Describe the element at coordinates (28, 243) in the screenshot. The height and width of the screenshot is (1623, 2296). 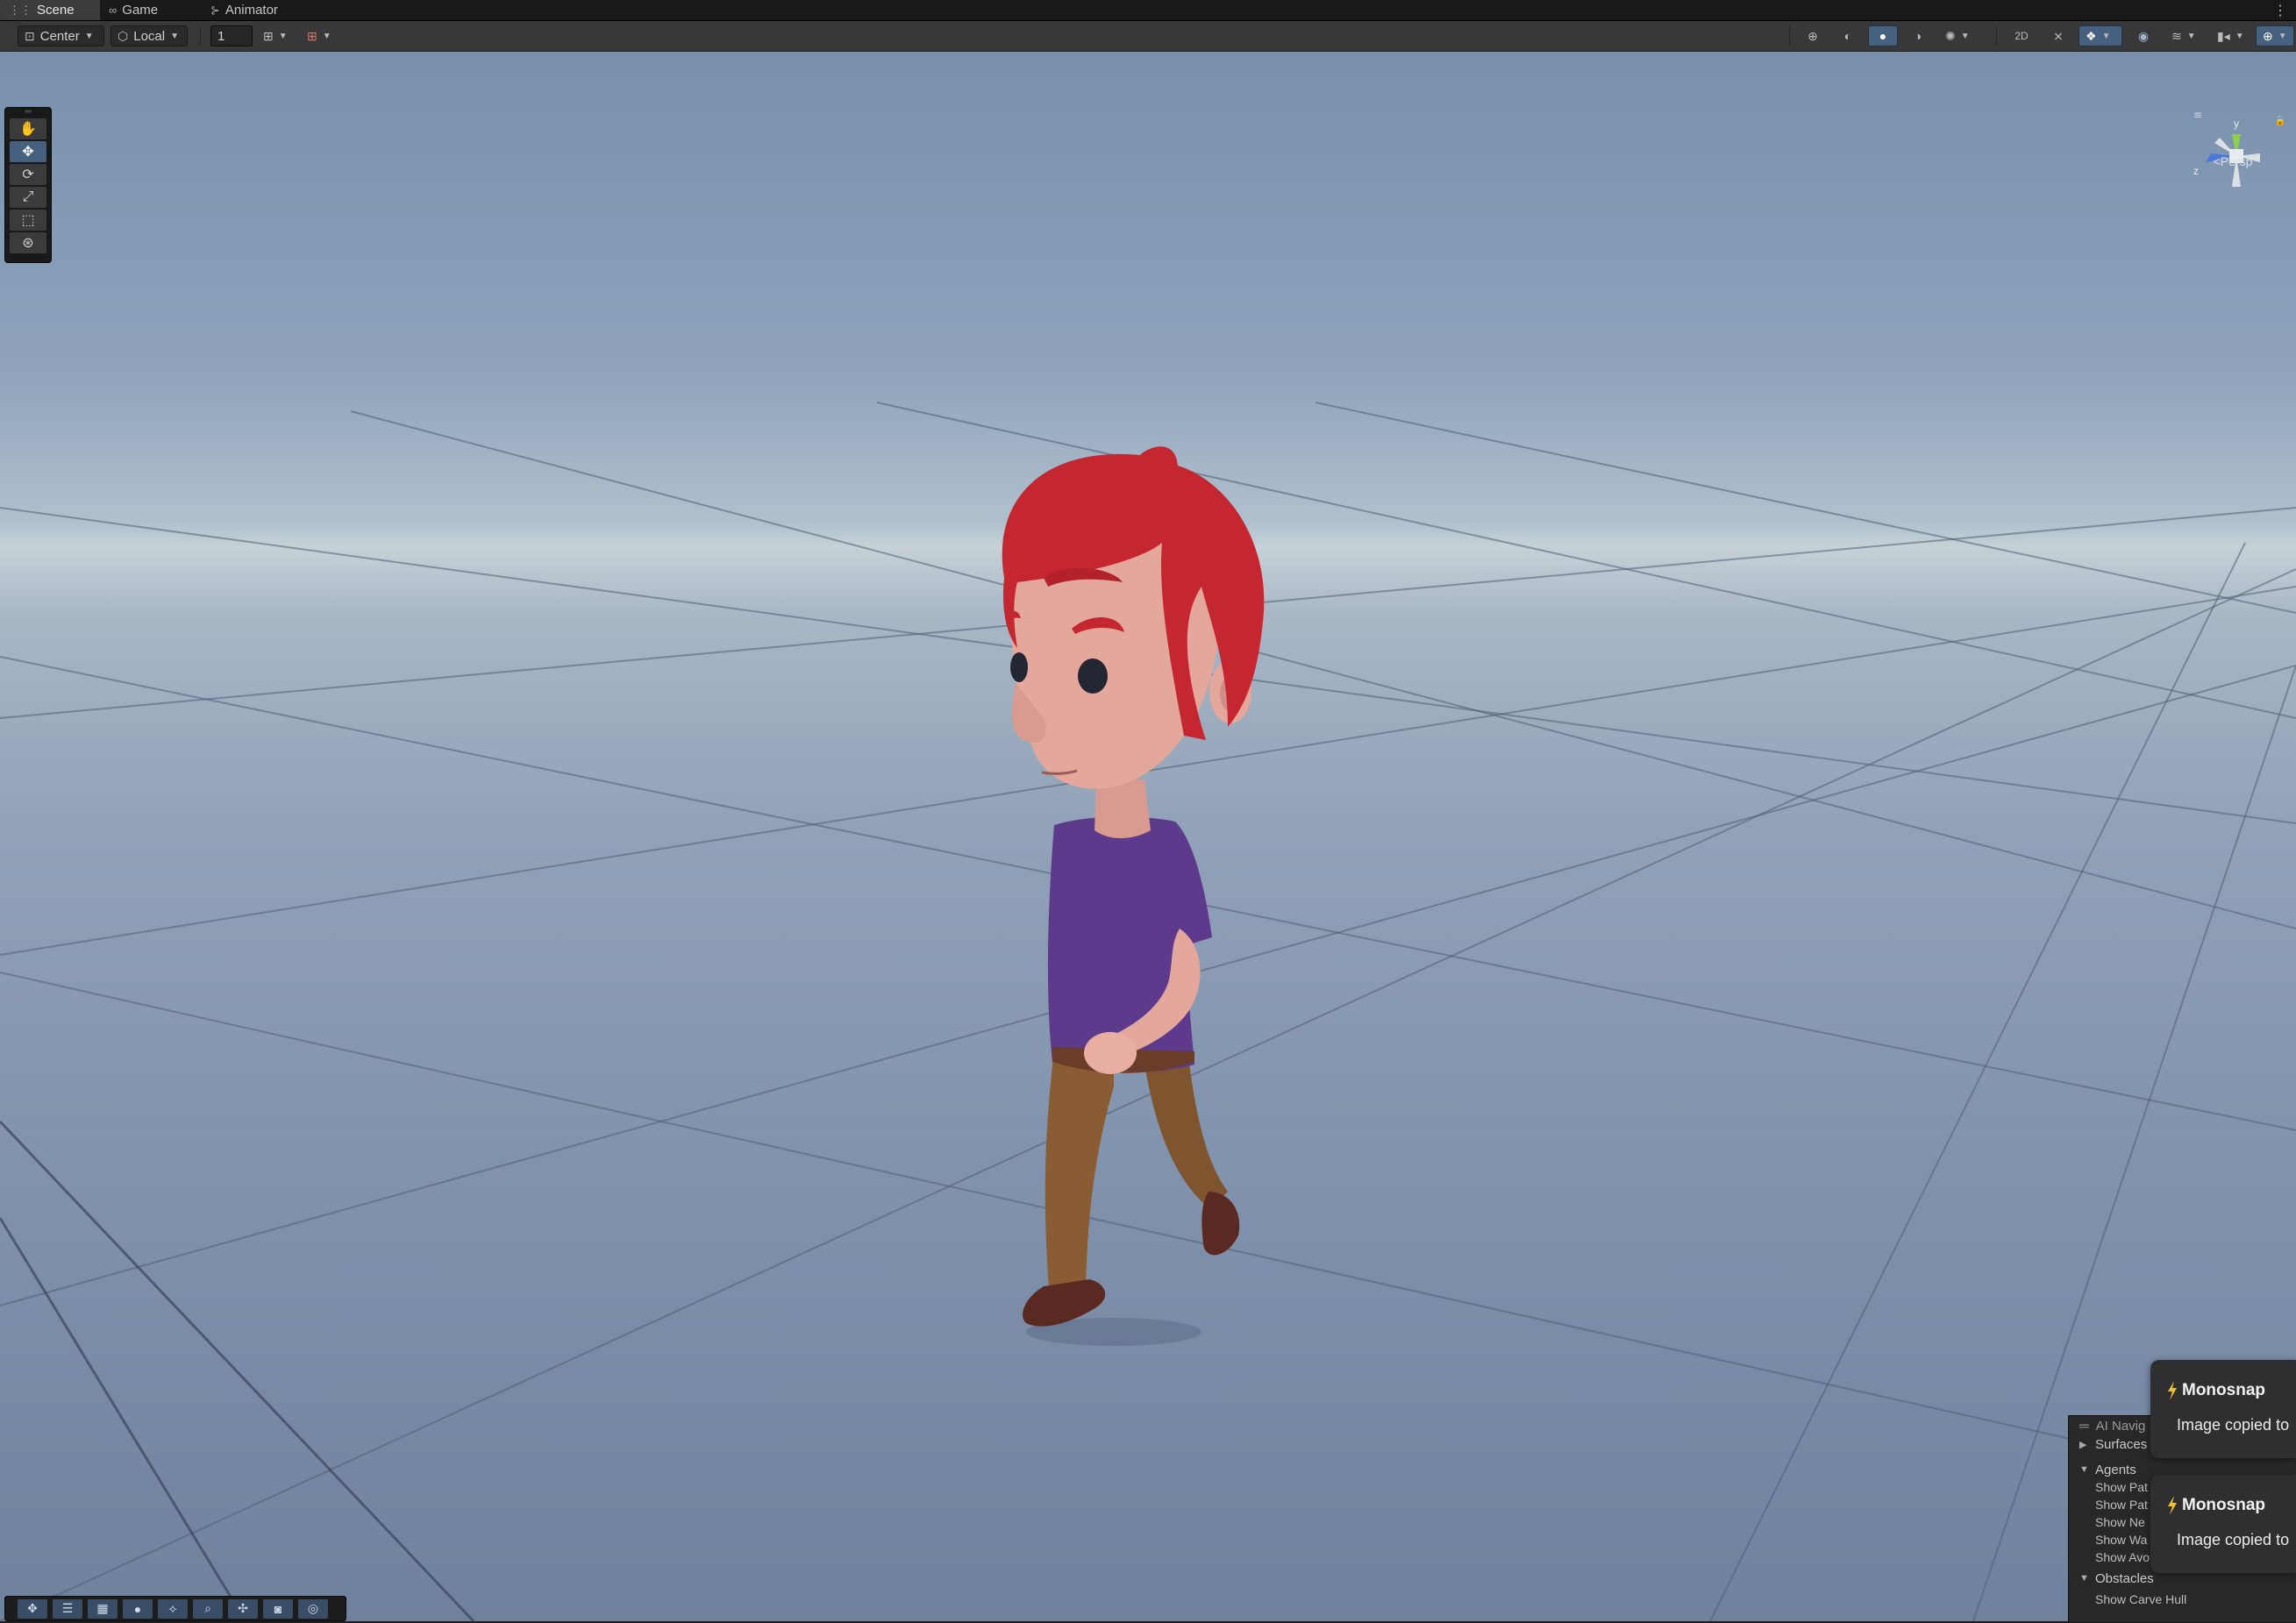
I see `transform-tool-icon: ⊛` at that location.